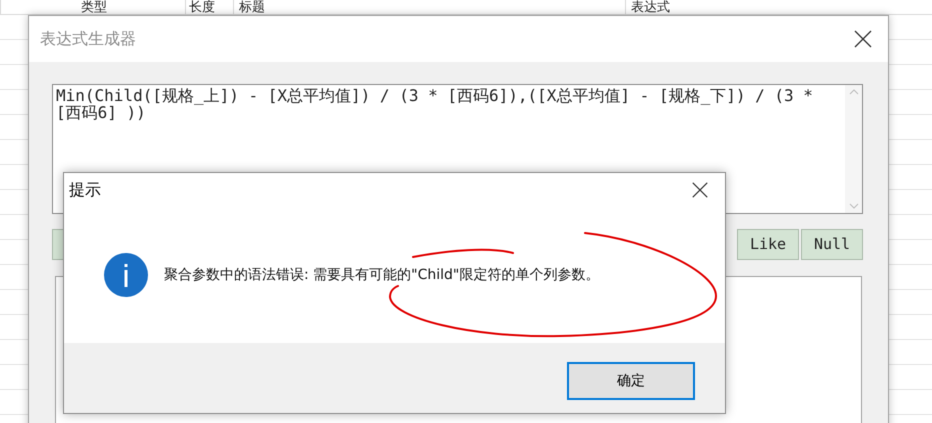 The image size is (932, 423). Describe the element at coordinates (853, 149) in the screenshot. I see `scrollbar` at that location.